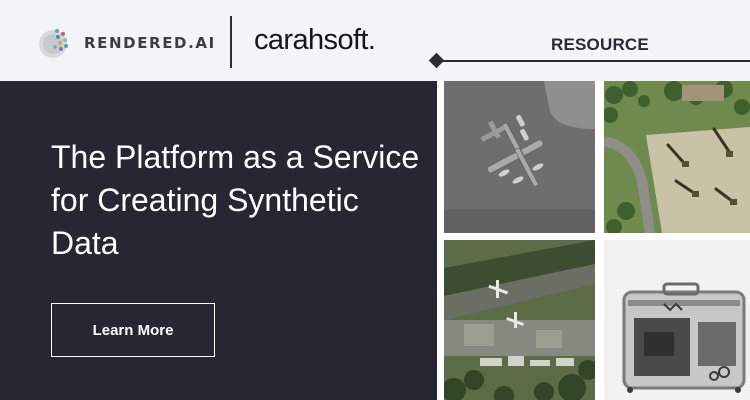 The height and width of the screenshot is (400, 750). What do you see at coordinates (593, 61) in the screenshot?
I see `resource-underline` at bounding box center [593, 61].